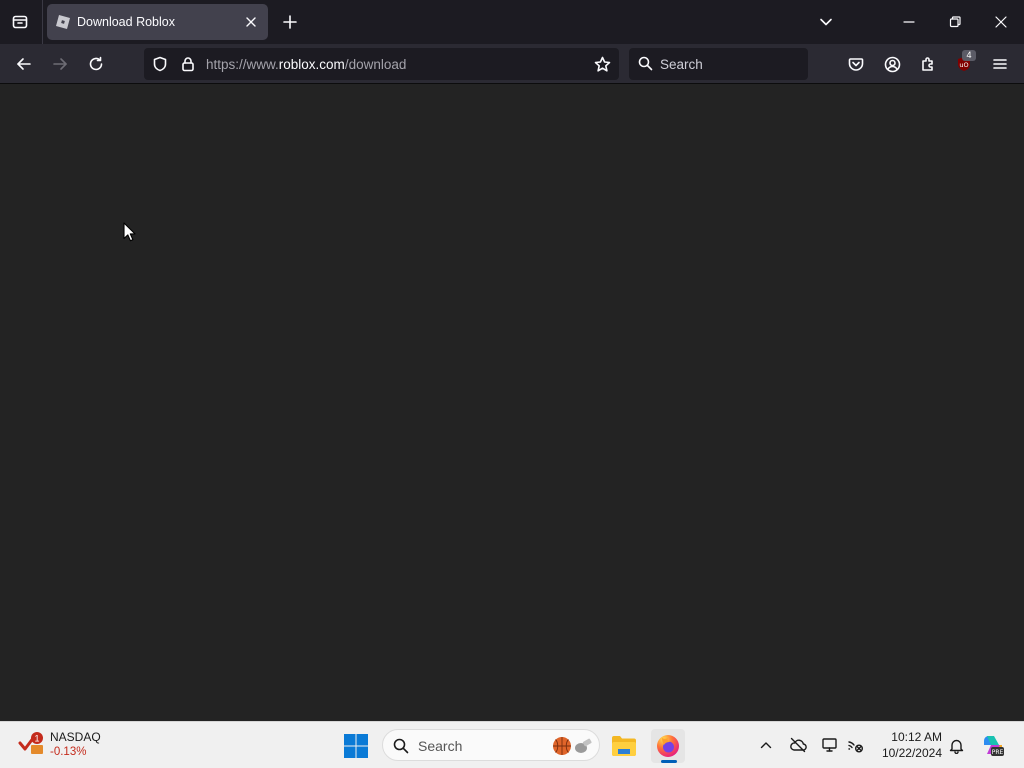 The height and width of the screenshot is (768, 1024). What do you see at coordinates (909, 753) in the screenshot?
I see `clock-date: 10/22/2024` at bounding box center [909, 753].